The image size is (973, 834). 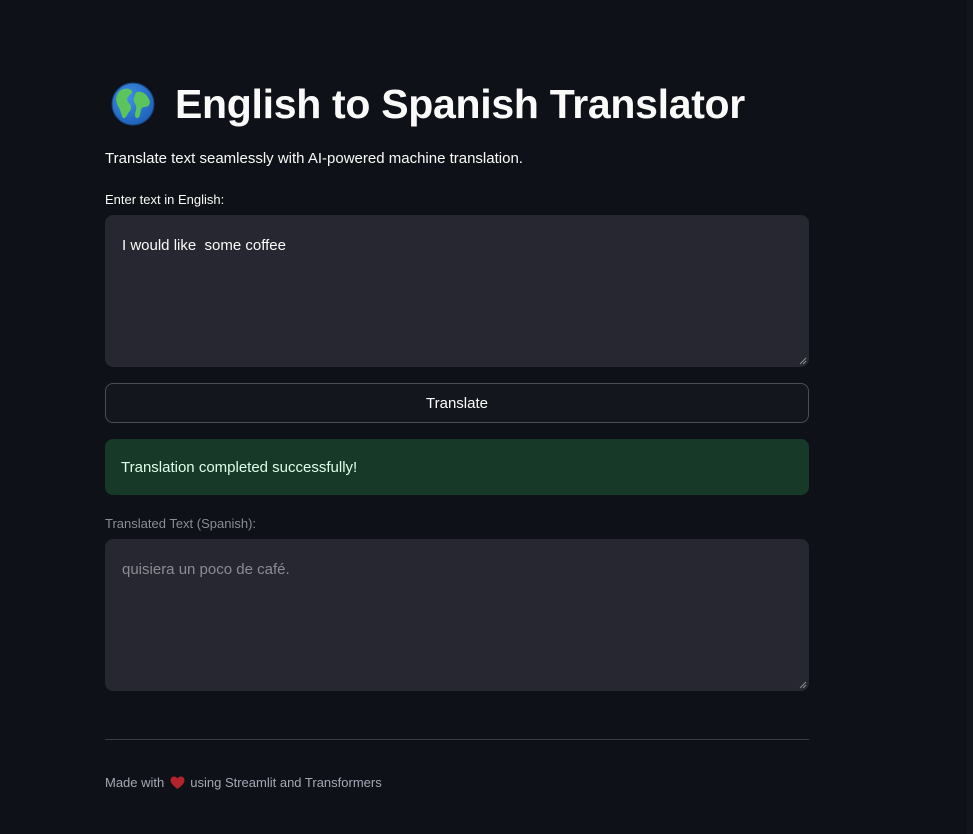 I want to click on english-text-value: I would like some coffee, so click(x=204, y=245).